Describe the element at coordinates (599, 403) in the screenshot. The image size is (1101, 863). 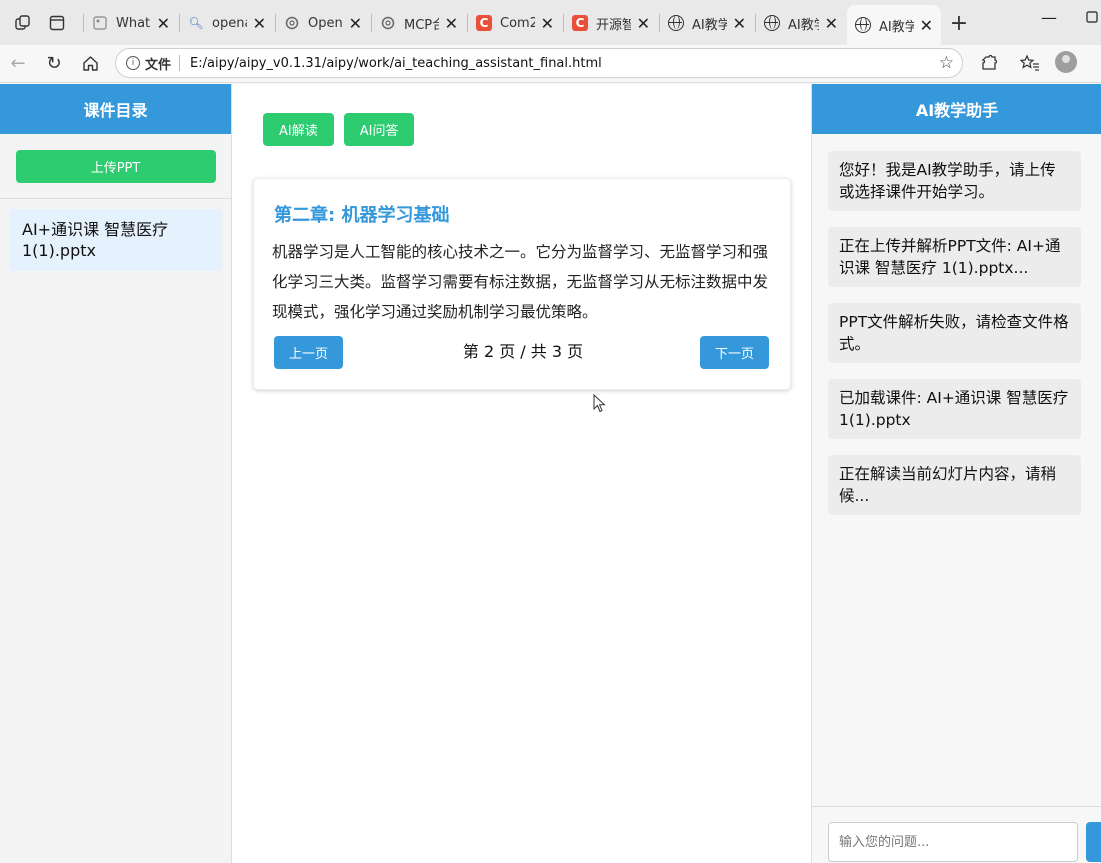
I see `mouse-cursor-icon` at that location.